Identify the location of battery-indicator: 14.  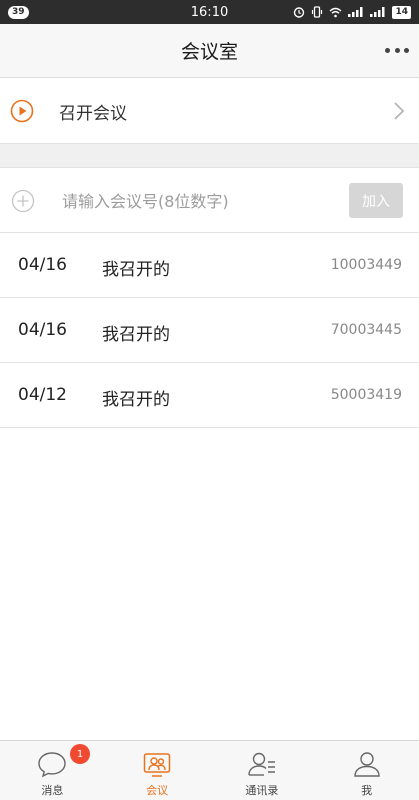
(401, 12).